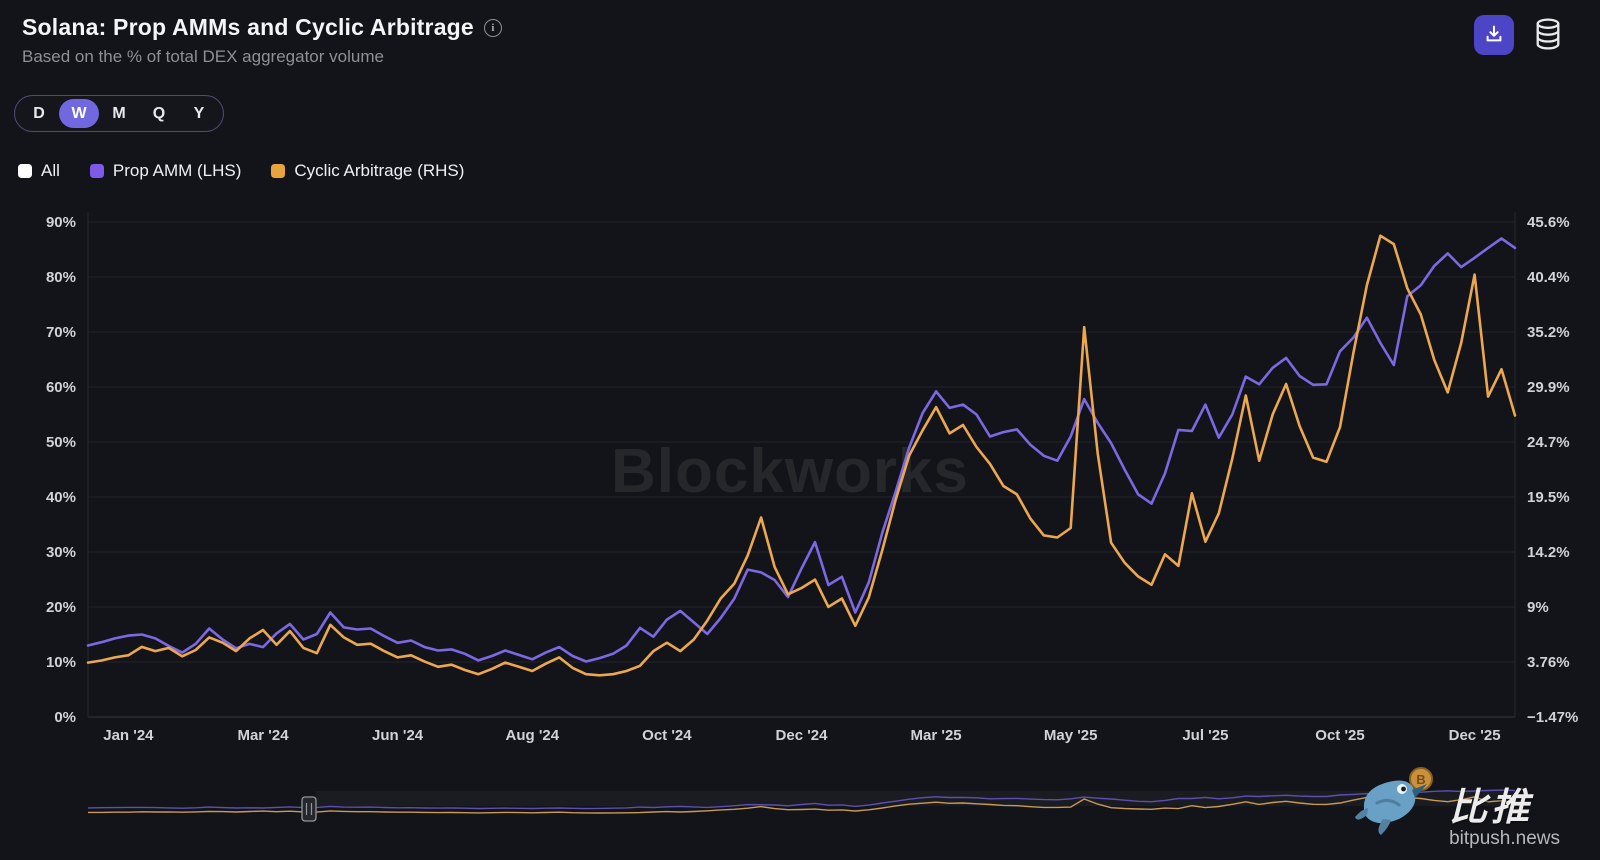 This screenshot has height=860, width=1600. Describe the element at coordinates (1548, 552) in the screenshot. I see `svg-text: 14.2%` at that location.